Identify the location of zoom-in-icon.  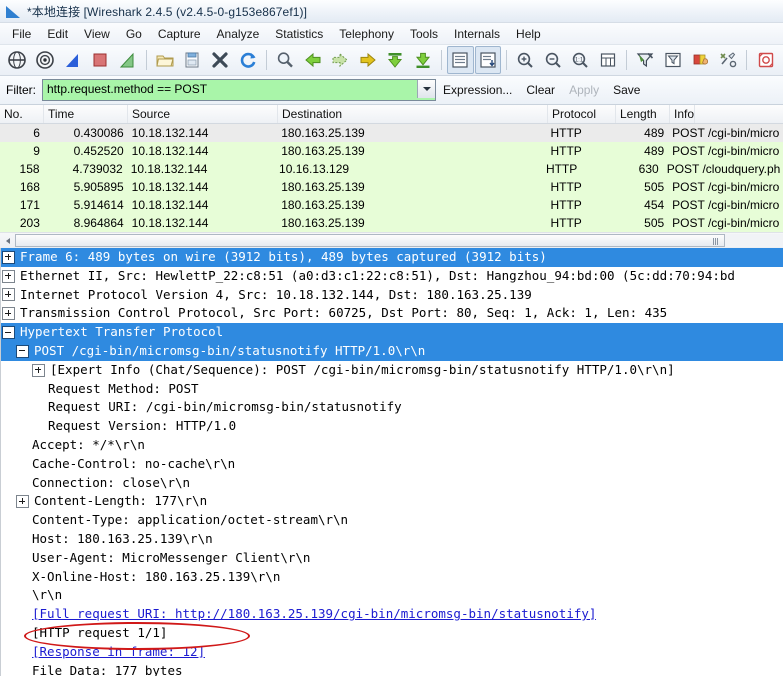
(525, 60).